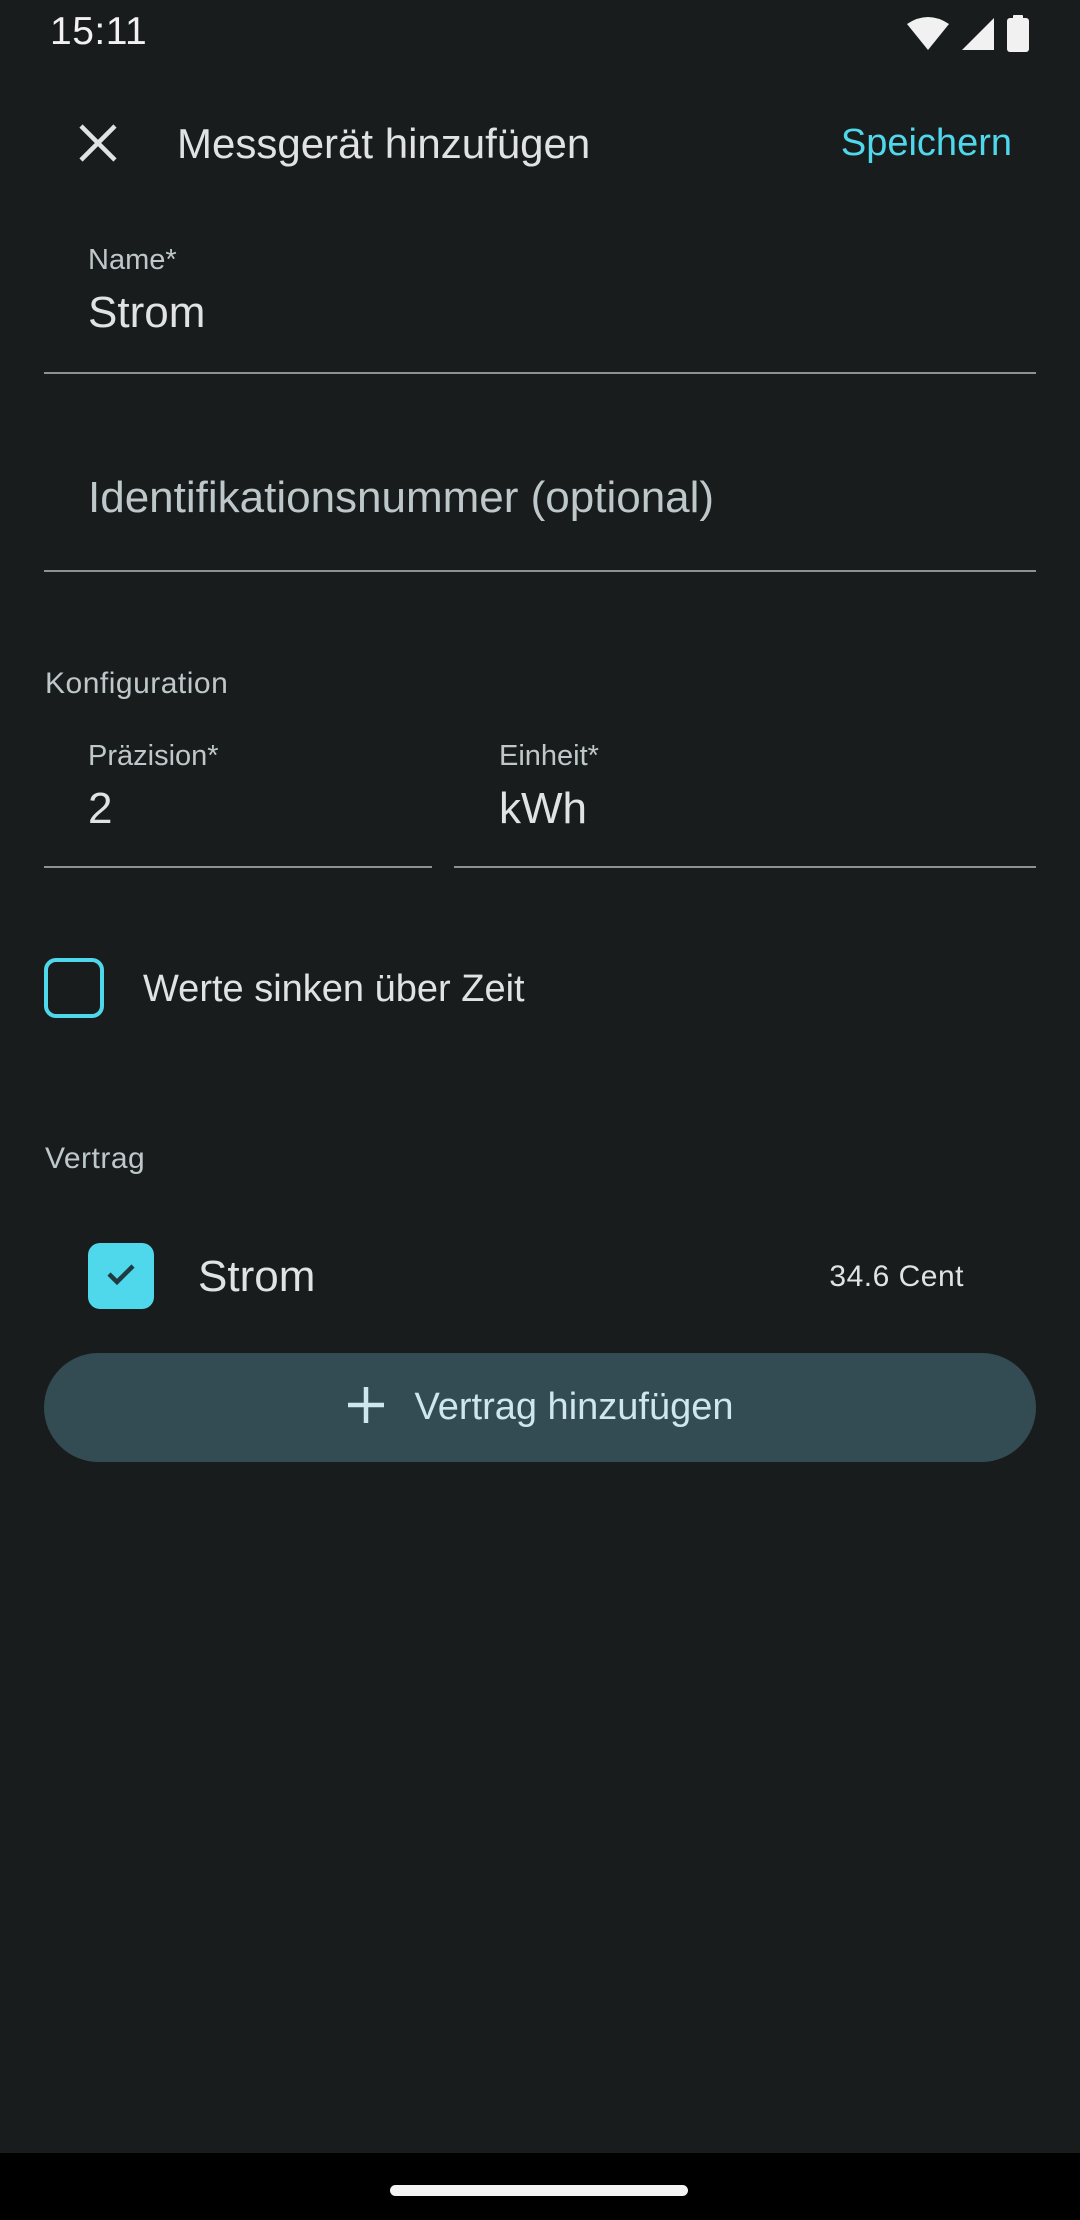  What do you see at coordinates (334, 989) in the screenshot?
I see `values-decrease-label: Werte sinken über Zeit` at bounding box center [334, 989].